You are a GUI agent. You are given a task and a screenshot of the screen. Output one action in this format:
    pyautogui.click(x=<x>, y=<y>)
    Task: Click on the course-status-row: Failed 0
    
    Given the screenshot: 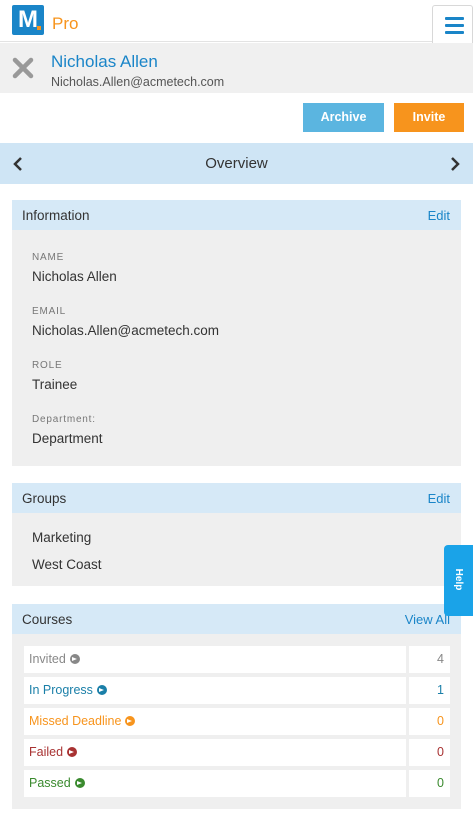 What is the action you would take?
    pyautogui.click(x=237, y=752)
    